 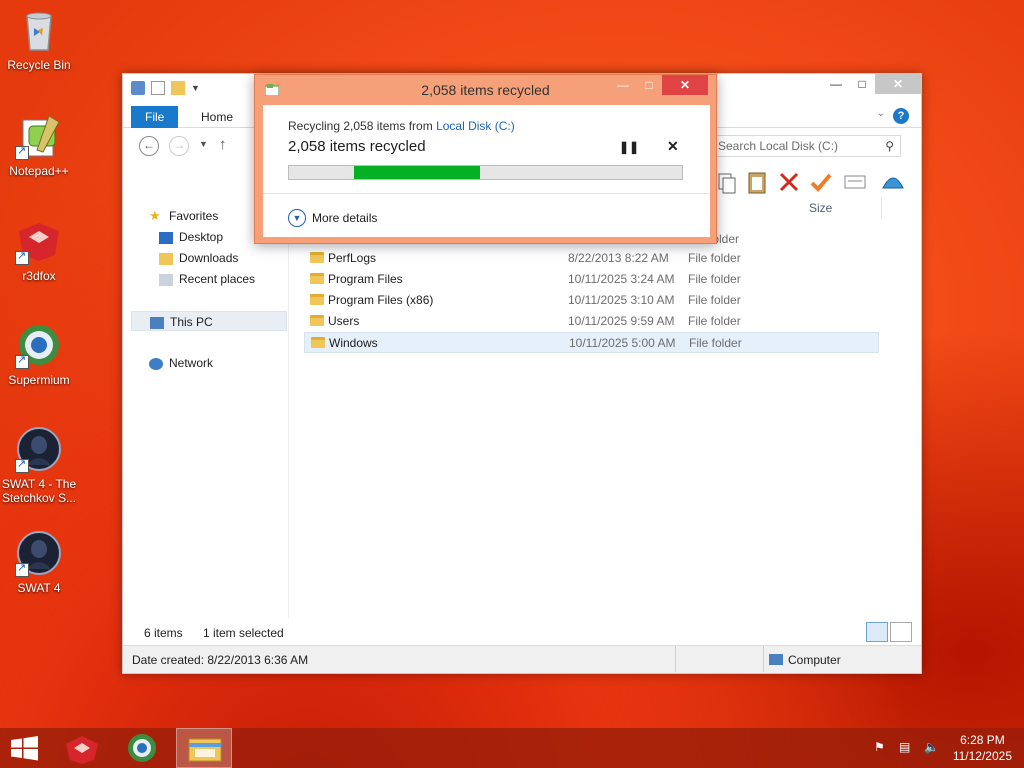 What do you see at coordinates (881, 208) in the screenshot?
I see `column-divider` at bounding box center [881, 208].